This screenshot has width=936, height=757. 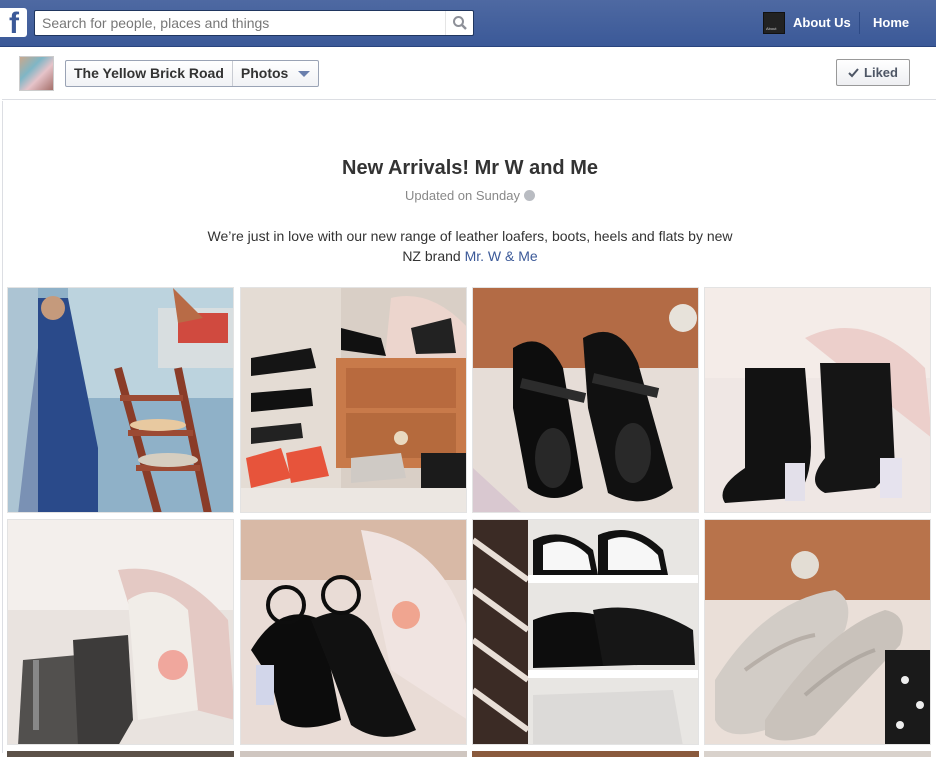 I want to click on page-header-bar: The Yellow Brick Road Photos Liked, so click(x=469, y=73).